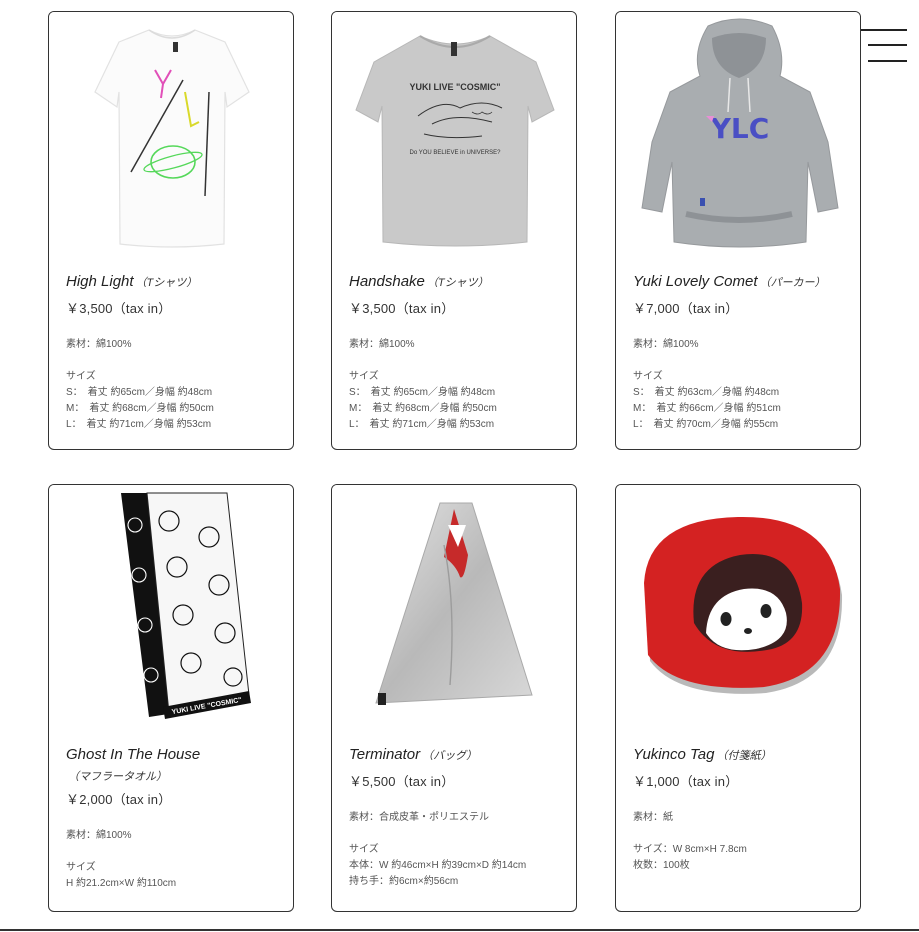 The width and height of the screenshot is (919, 932). I want to click on product-price: ￥1,000（tax in）, so click(686, 781).